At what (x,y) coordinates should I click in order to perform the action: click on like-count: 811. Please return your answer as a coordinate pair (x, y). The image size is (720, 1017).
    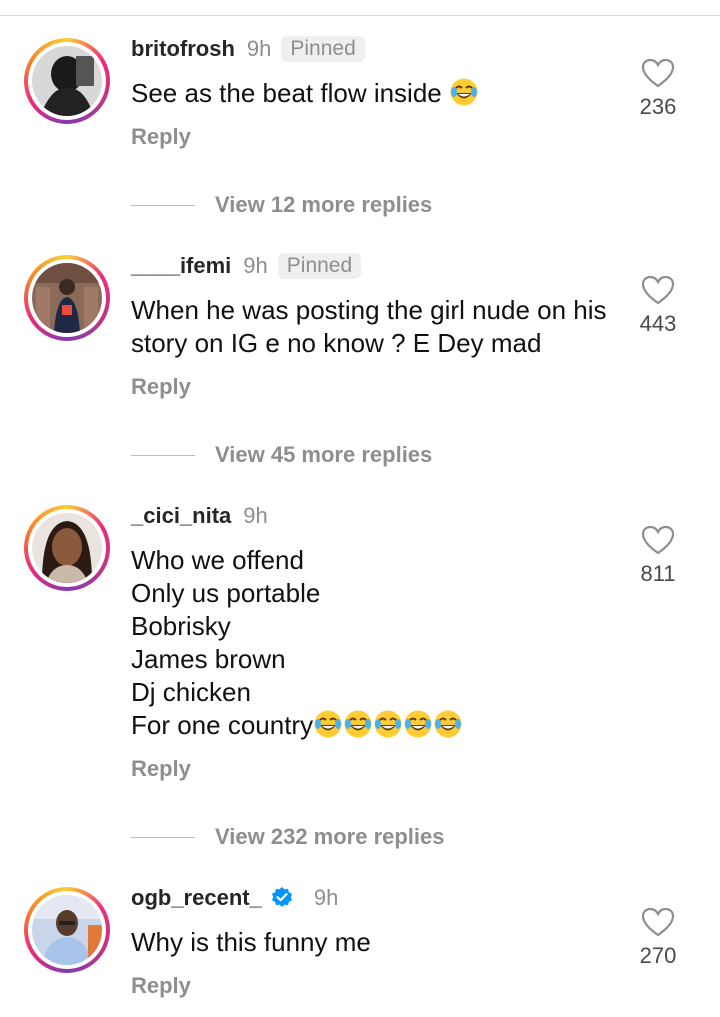
    Looking at the image, I should click on (658, 573).